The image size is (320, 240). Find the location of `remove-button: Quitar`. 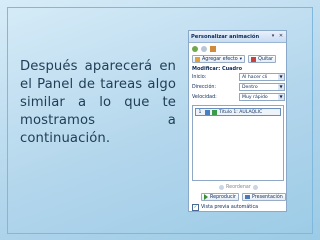

remove-button: Quitar is located at coordinates (262, 59).